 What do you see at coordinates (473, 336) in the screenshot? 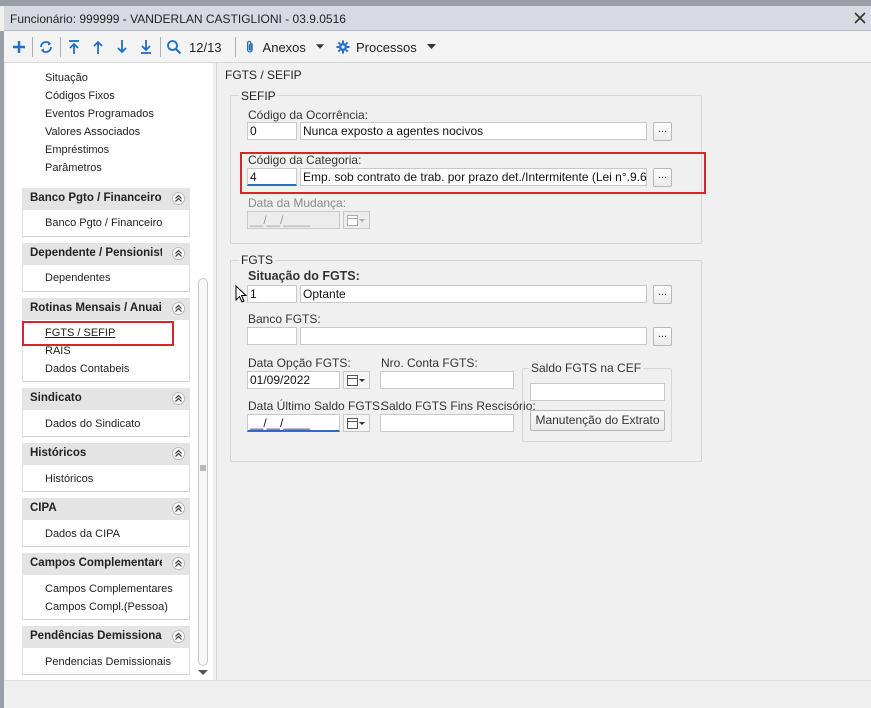
I see `banco-fgts-desc-field` at bounding box center [473, 336].